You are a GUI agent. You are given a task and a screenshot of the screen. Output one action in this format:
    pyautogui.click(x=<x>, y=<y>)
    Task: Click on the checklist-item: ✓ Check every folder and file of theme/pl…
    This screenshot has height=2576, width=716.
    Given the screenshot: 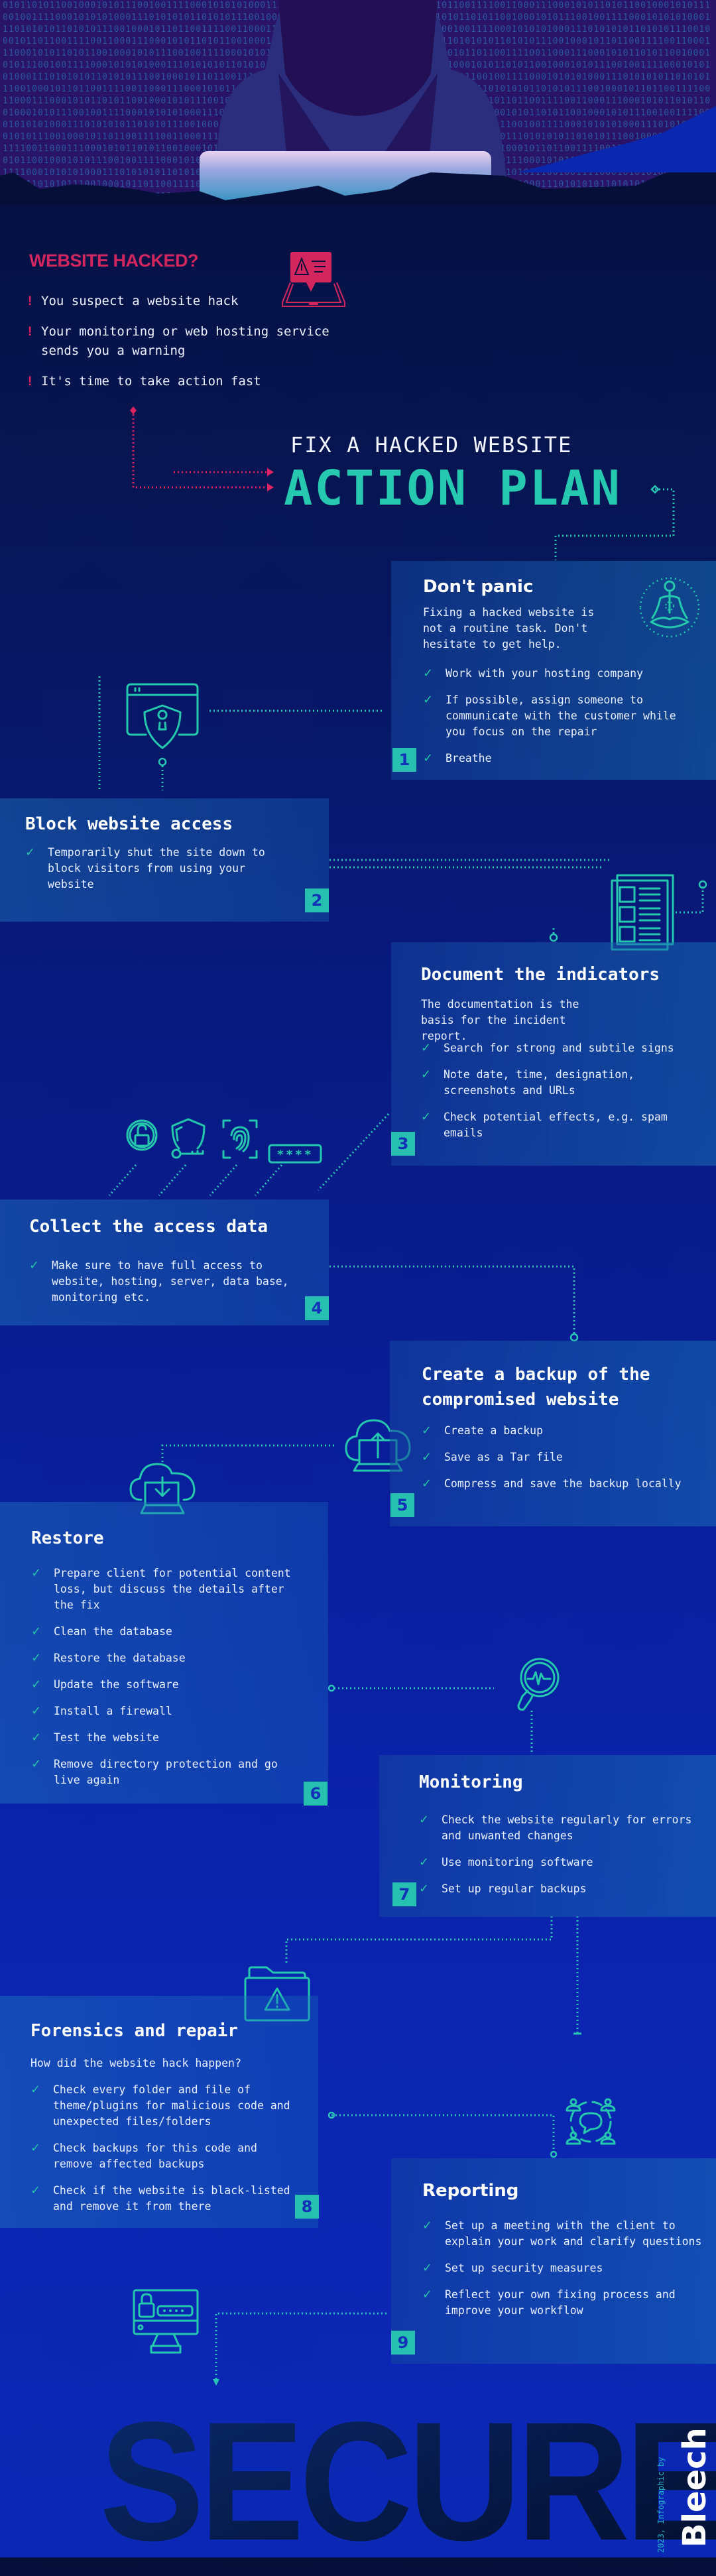 What is the action you would take?
    pyautogui.click(x=163, y=2106)
    